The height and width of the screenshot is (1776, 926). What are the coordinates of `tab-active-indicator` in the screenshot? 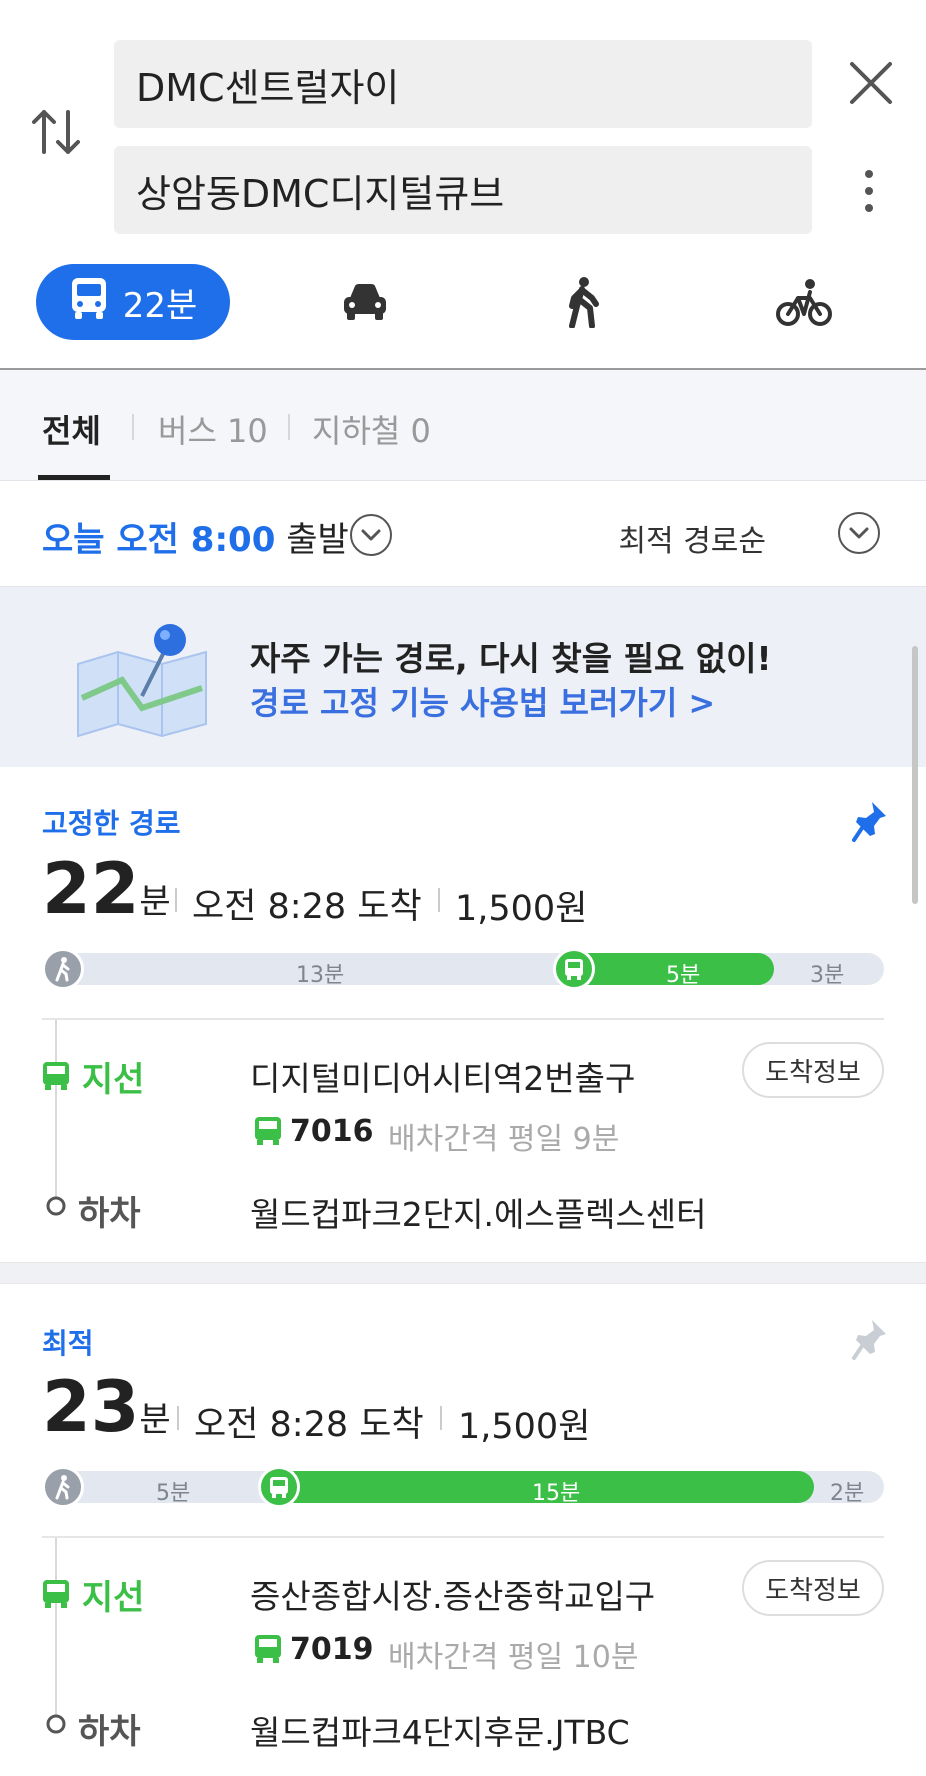 It's located at (74, 477).